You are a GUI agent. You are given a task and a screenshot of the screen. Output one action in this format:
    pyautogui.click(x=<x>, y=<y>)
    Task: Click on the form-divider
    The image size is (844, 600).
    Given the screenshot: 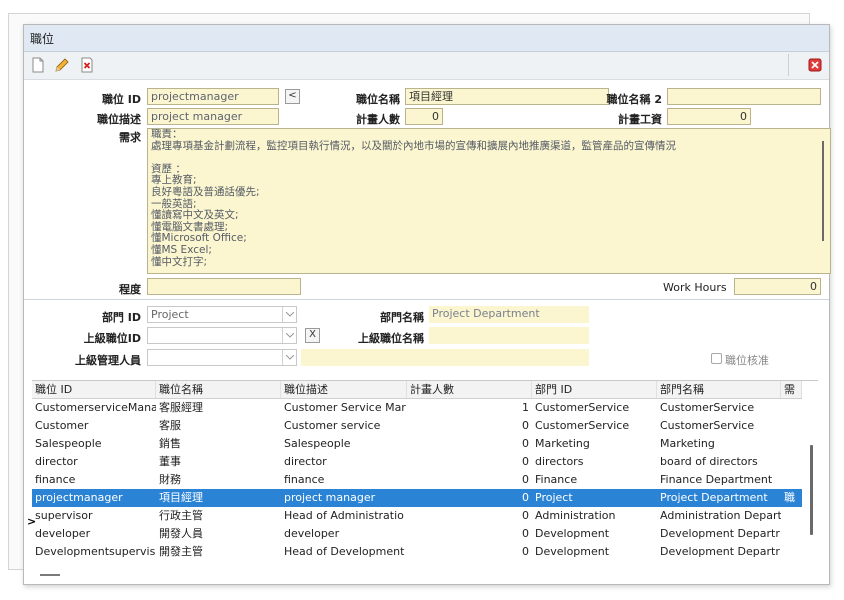 What is the action you would take?
    pyautogui.click(x=426, y=299)
    